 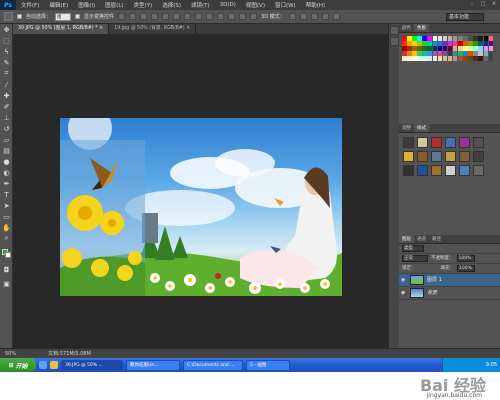 What do you see at coordinates (6, 106) in the screenshot?
I see `brush-tool-icon: ✐` at bounding box center [6, 106].